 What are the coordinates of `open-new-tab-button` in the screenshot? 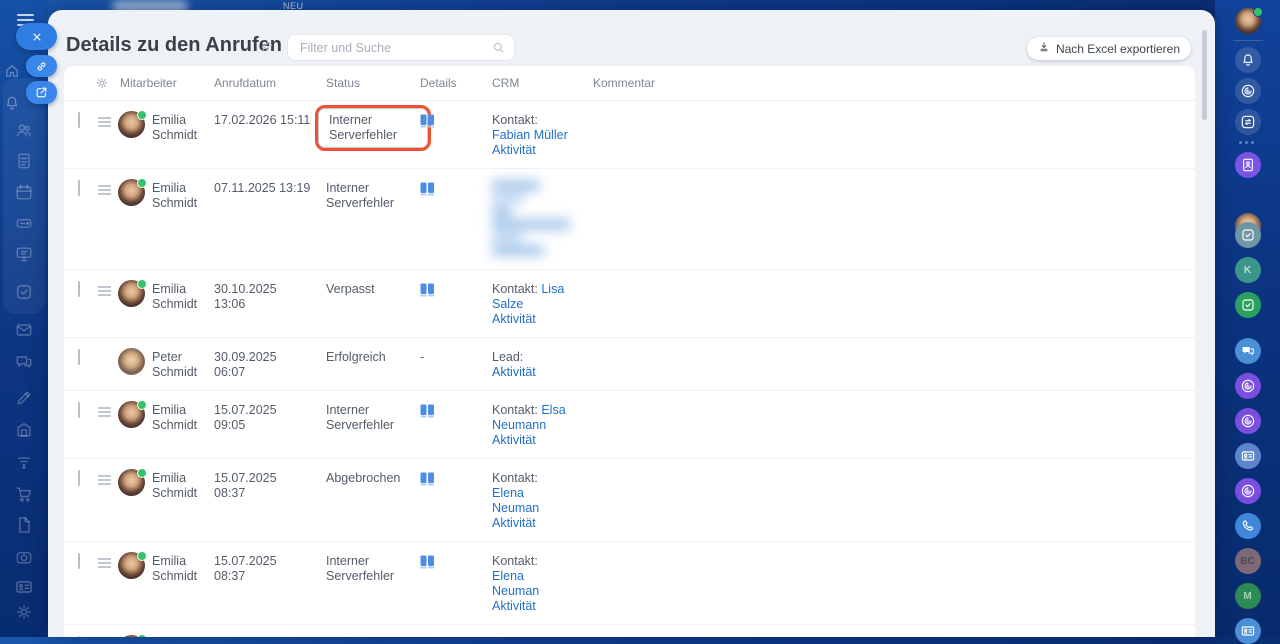 It's located at (41, 92).